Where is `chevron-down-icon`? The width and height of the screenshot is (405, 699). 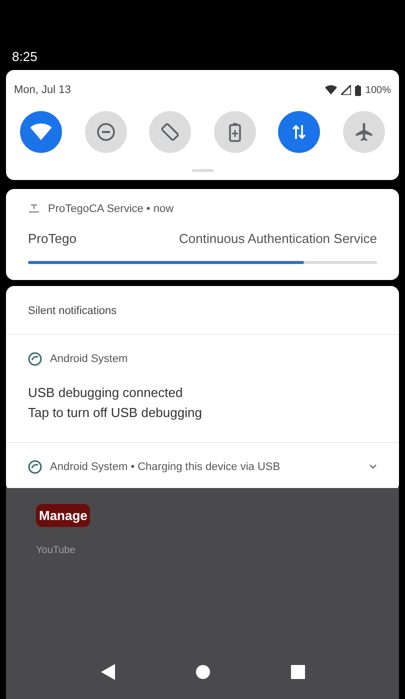 chevron-down-icon is located at coordinates (373, 467).